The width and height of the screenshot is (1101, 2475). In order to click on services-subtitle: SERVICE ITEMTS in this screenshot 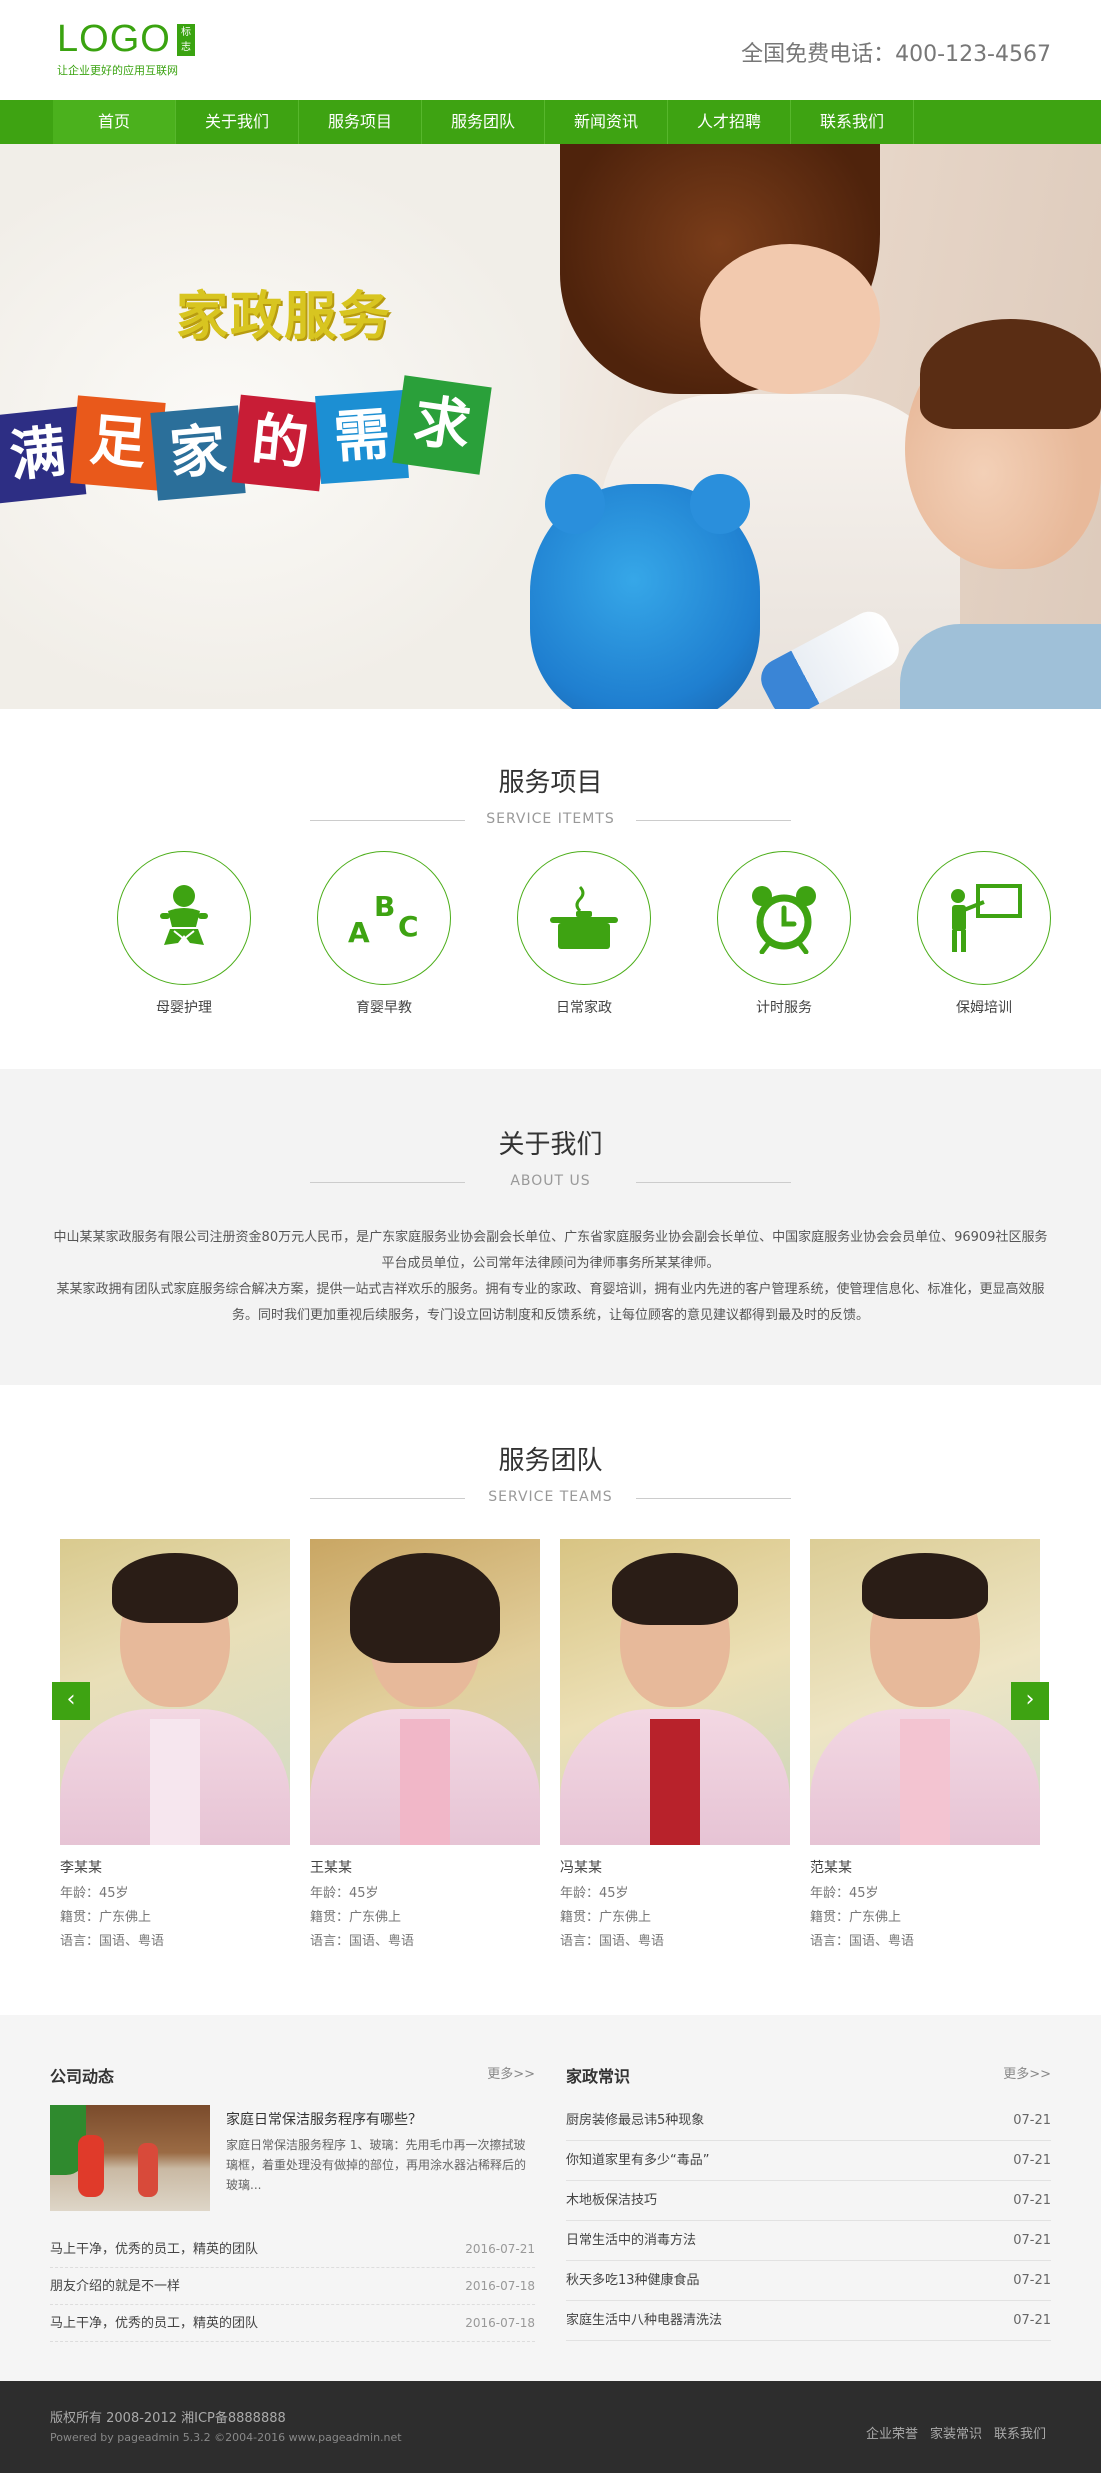, I will do `click(550, 819)`.